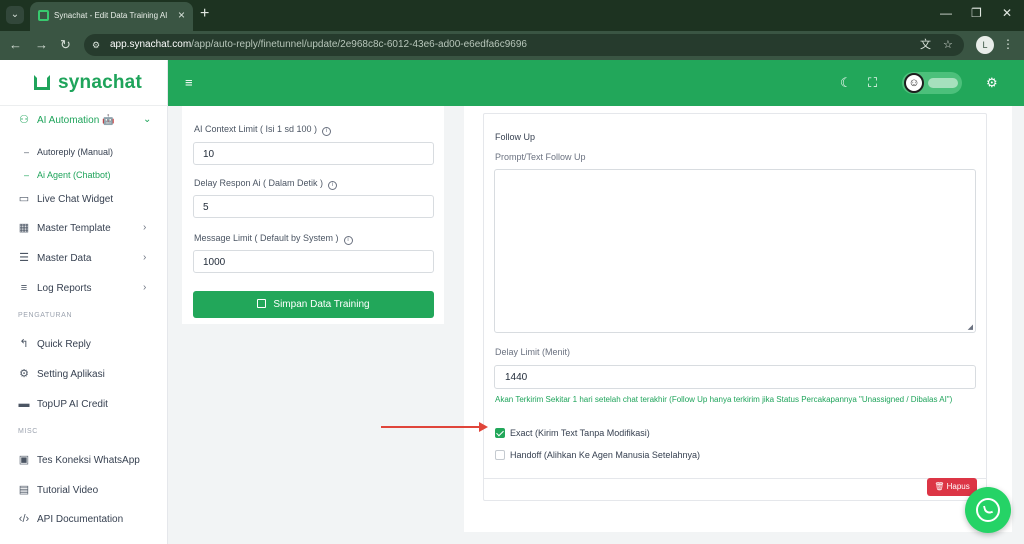 The image size is (1024, 544). Describe the element at coordinates (24, 404) in the screenshot. I see `card-icon: ▬` at that location.